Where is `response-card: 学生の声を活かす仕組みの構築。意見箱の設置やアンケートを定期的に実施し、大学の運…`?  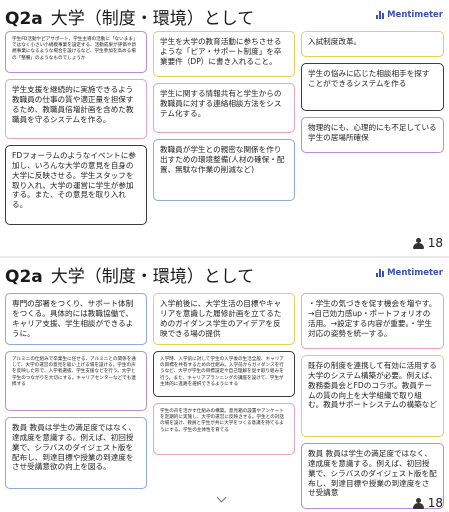
response-card: 学生の声を活かす仕組みの構築。意見箱の設置やアンケートを定期的に実施し、大学の運… is located at coordinates (224, 429).